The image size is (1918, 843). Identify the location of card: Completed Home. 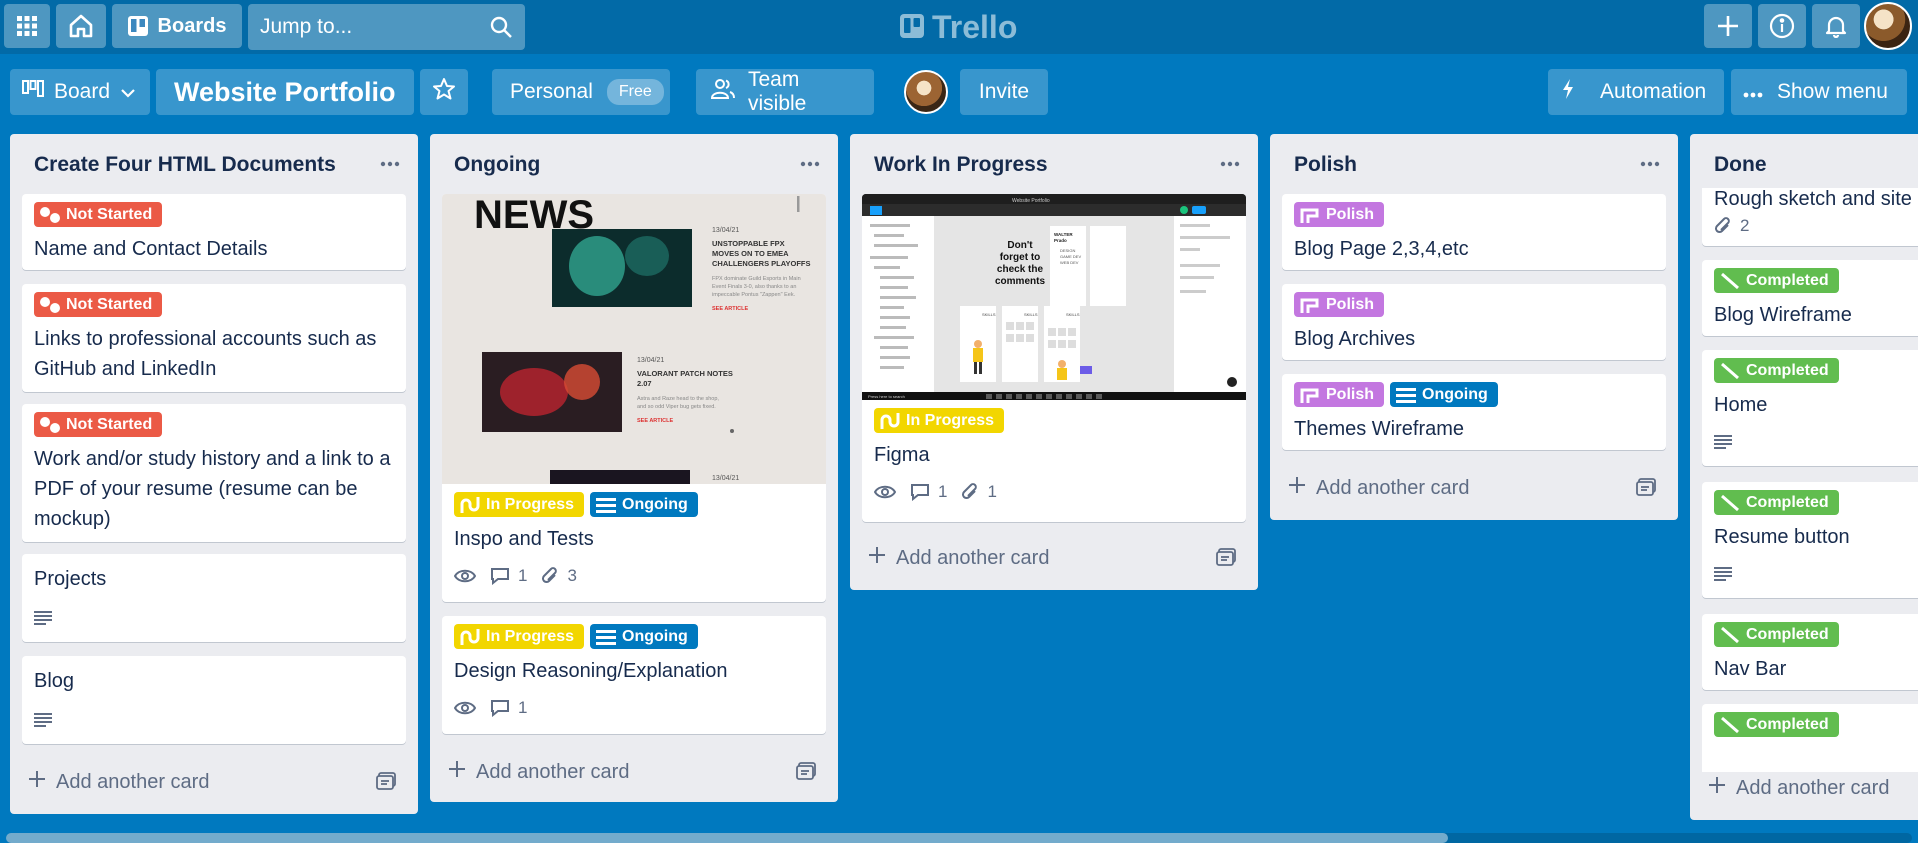
(1810, 408).